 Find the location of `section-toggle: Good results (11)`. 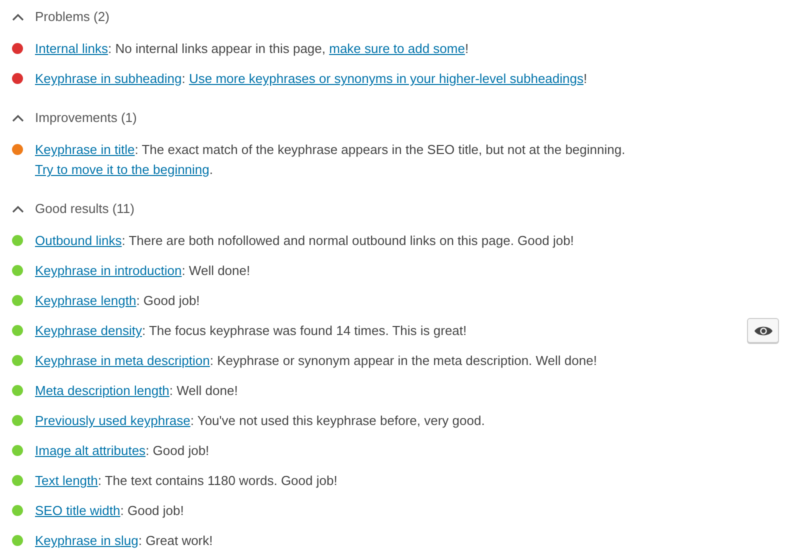

section-toggle: Good results (11) is located at coordinates (67, 209).